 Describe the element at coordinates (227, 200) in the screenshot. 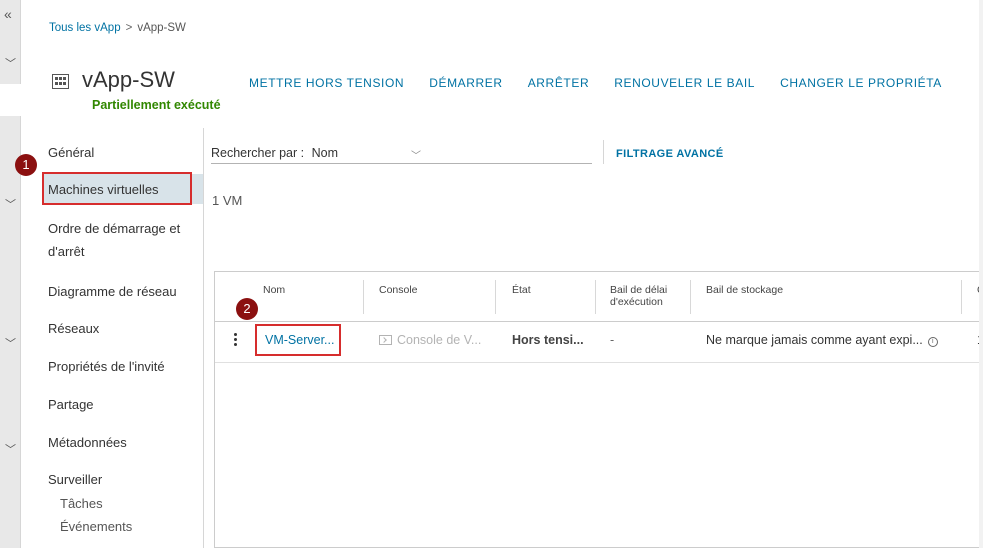

I see `vm-count: 1 VM` at that location.